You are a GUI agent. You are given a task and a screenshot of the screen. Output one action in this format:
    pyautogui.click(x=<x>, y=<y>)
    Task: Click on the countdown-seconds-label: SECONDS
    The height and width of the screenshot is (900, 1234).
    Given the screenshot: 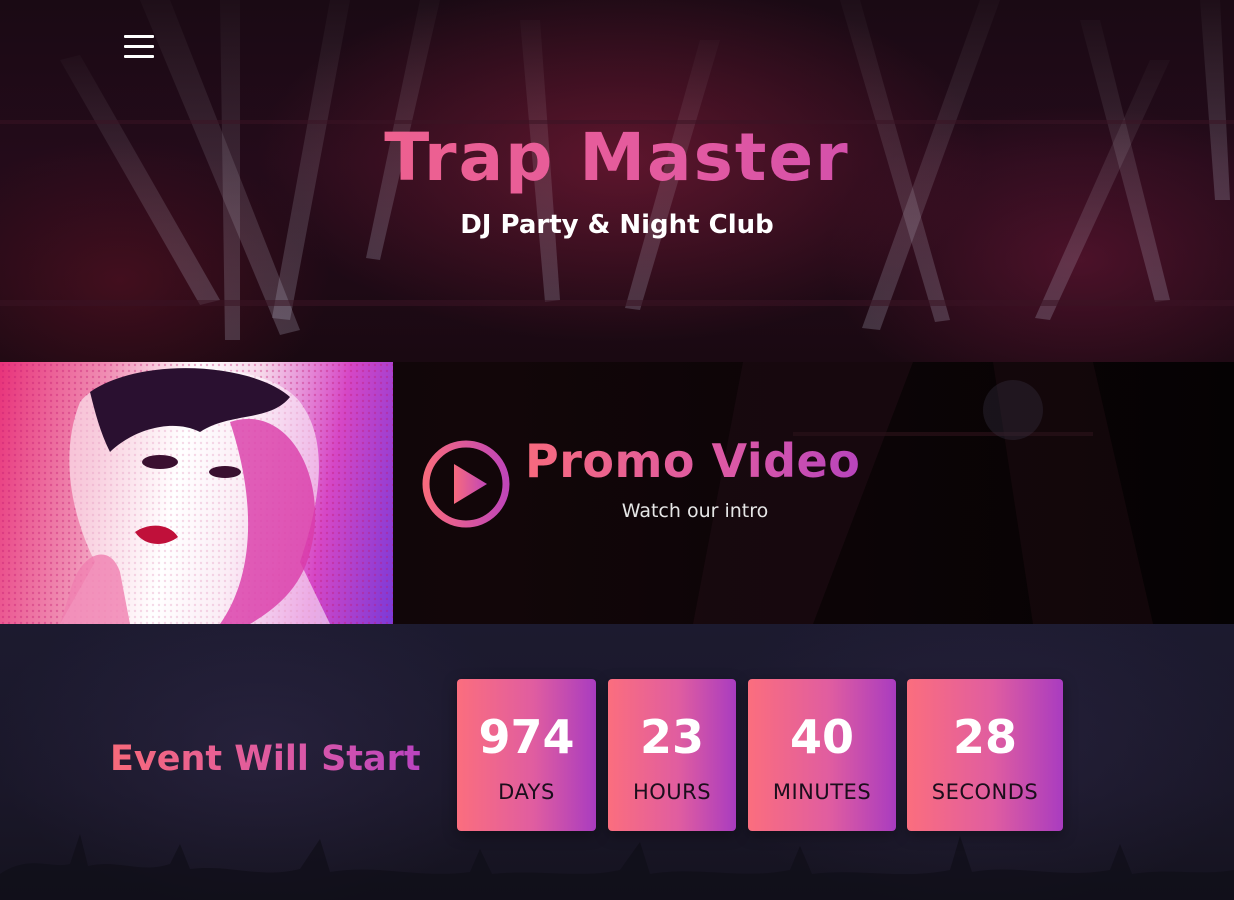 What is the action you would take?
    pyautogui.click(x=985, y=792)
    